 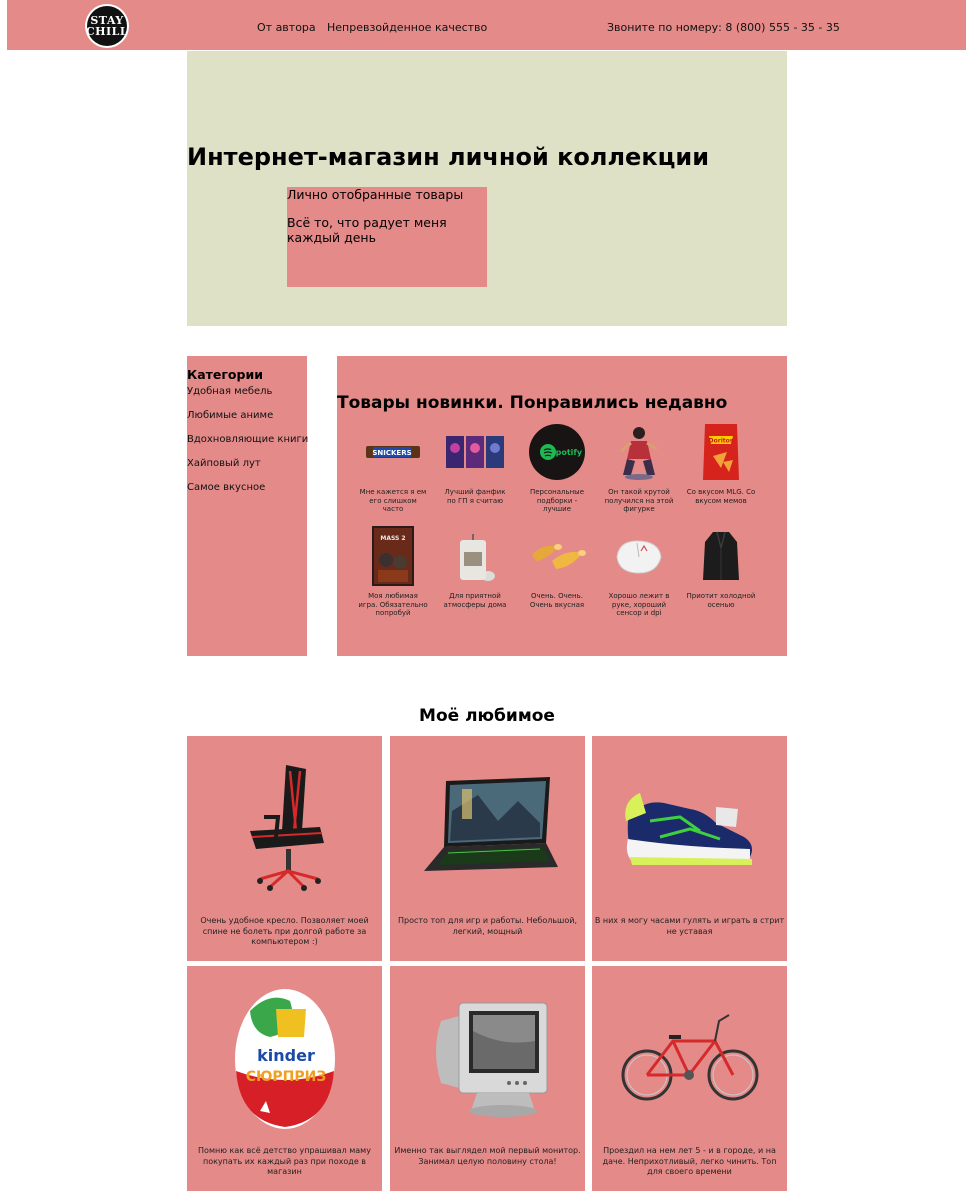 What do you see at coordinates (491, 1059) in the screenshot?
I see `crt-monitor-icon` at bounding box center [491, 1059].